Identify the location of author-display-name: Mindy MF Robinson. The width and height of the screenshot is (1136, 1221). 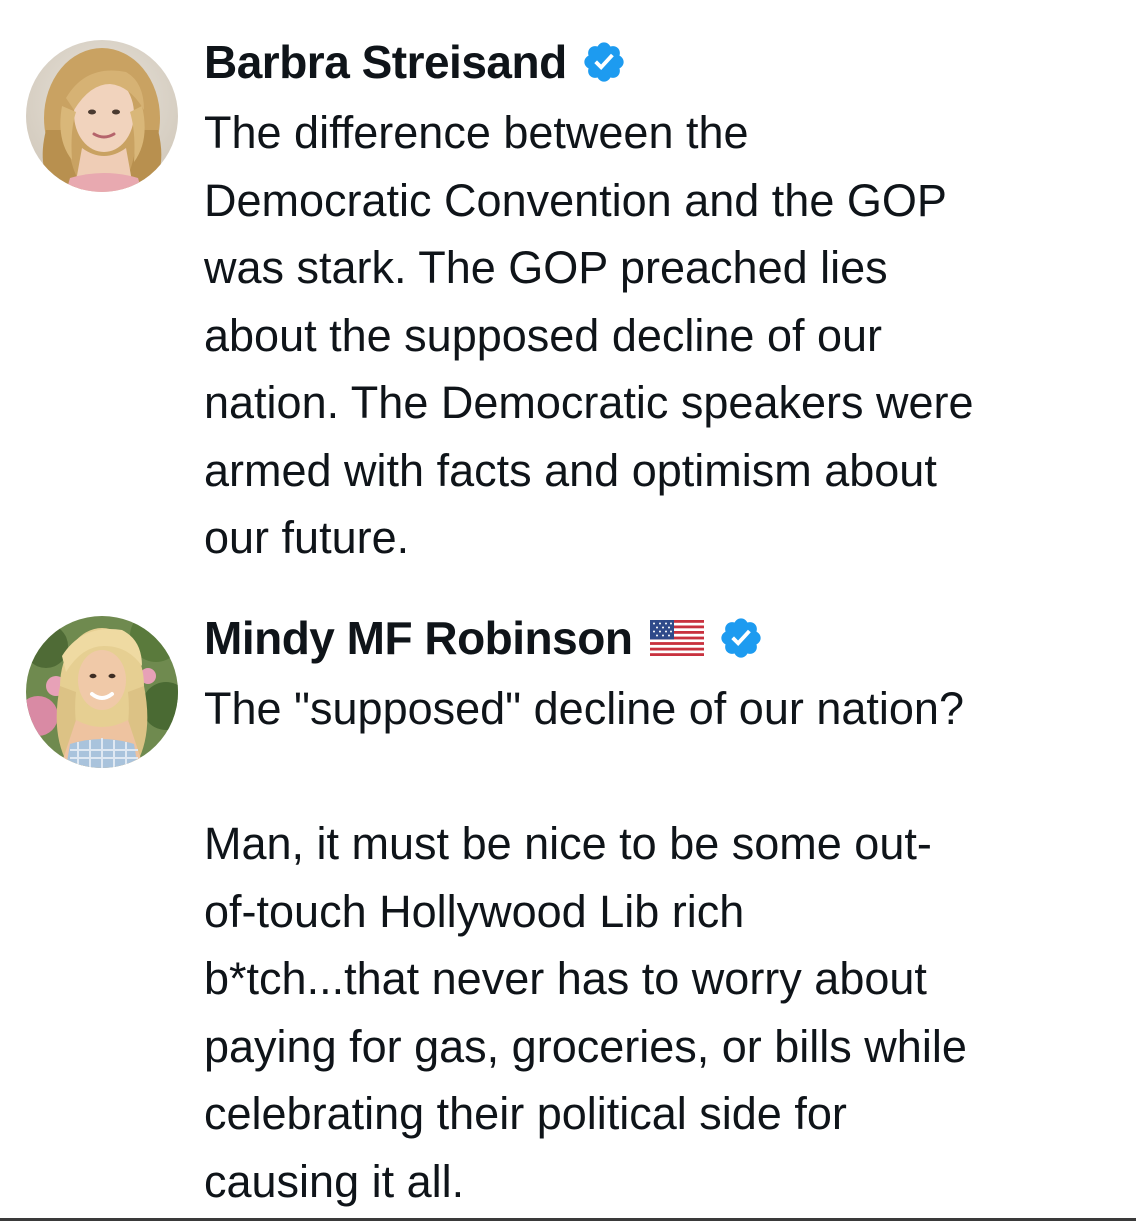
(418, 638).